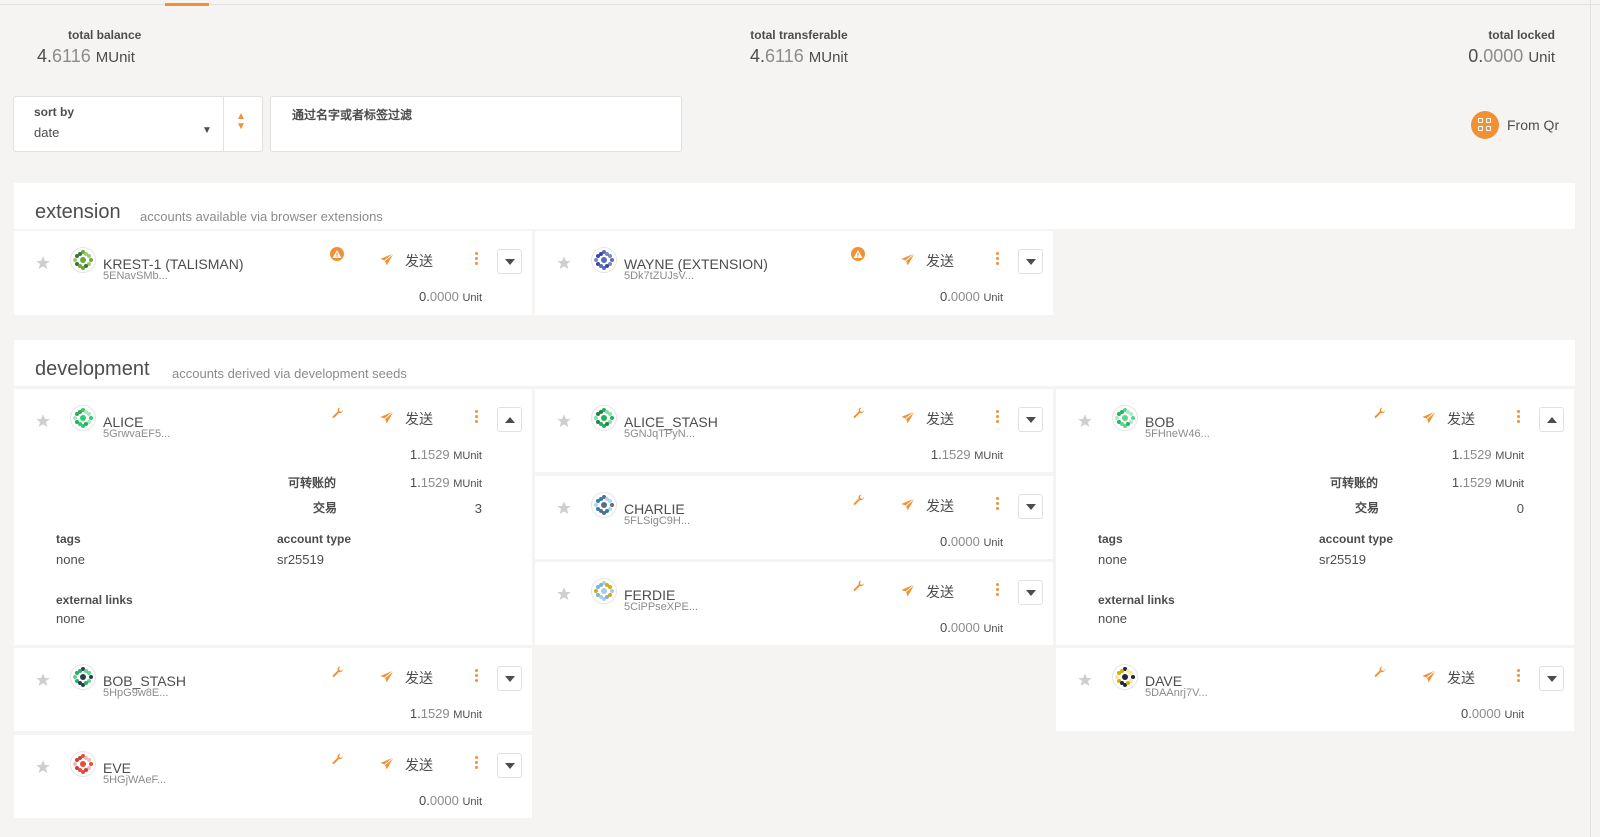 Image resolution: width=1600 pixels, height=837 pixels. Describe the element at coordinates (312, 483) in the screenshot. I see `transferable-label: 可转账的` at that location.